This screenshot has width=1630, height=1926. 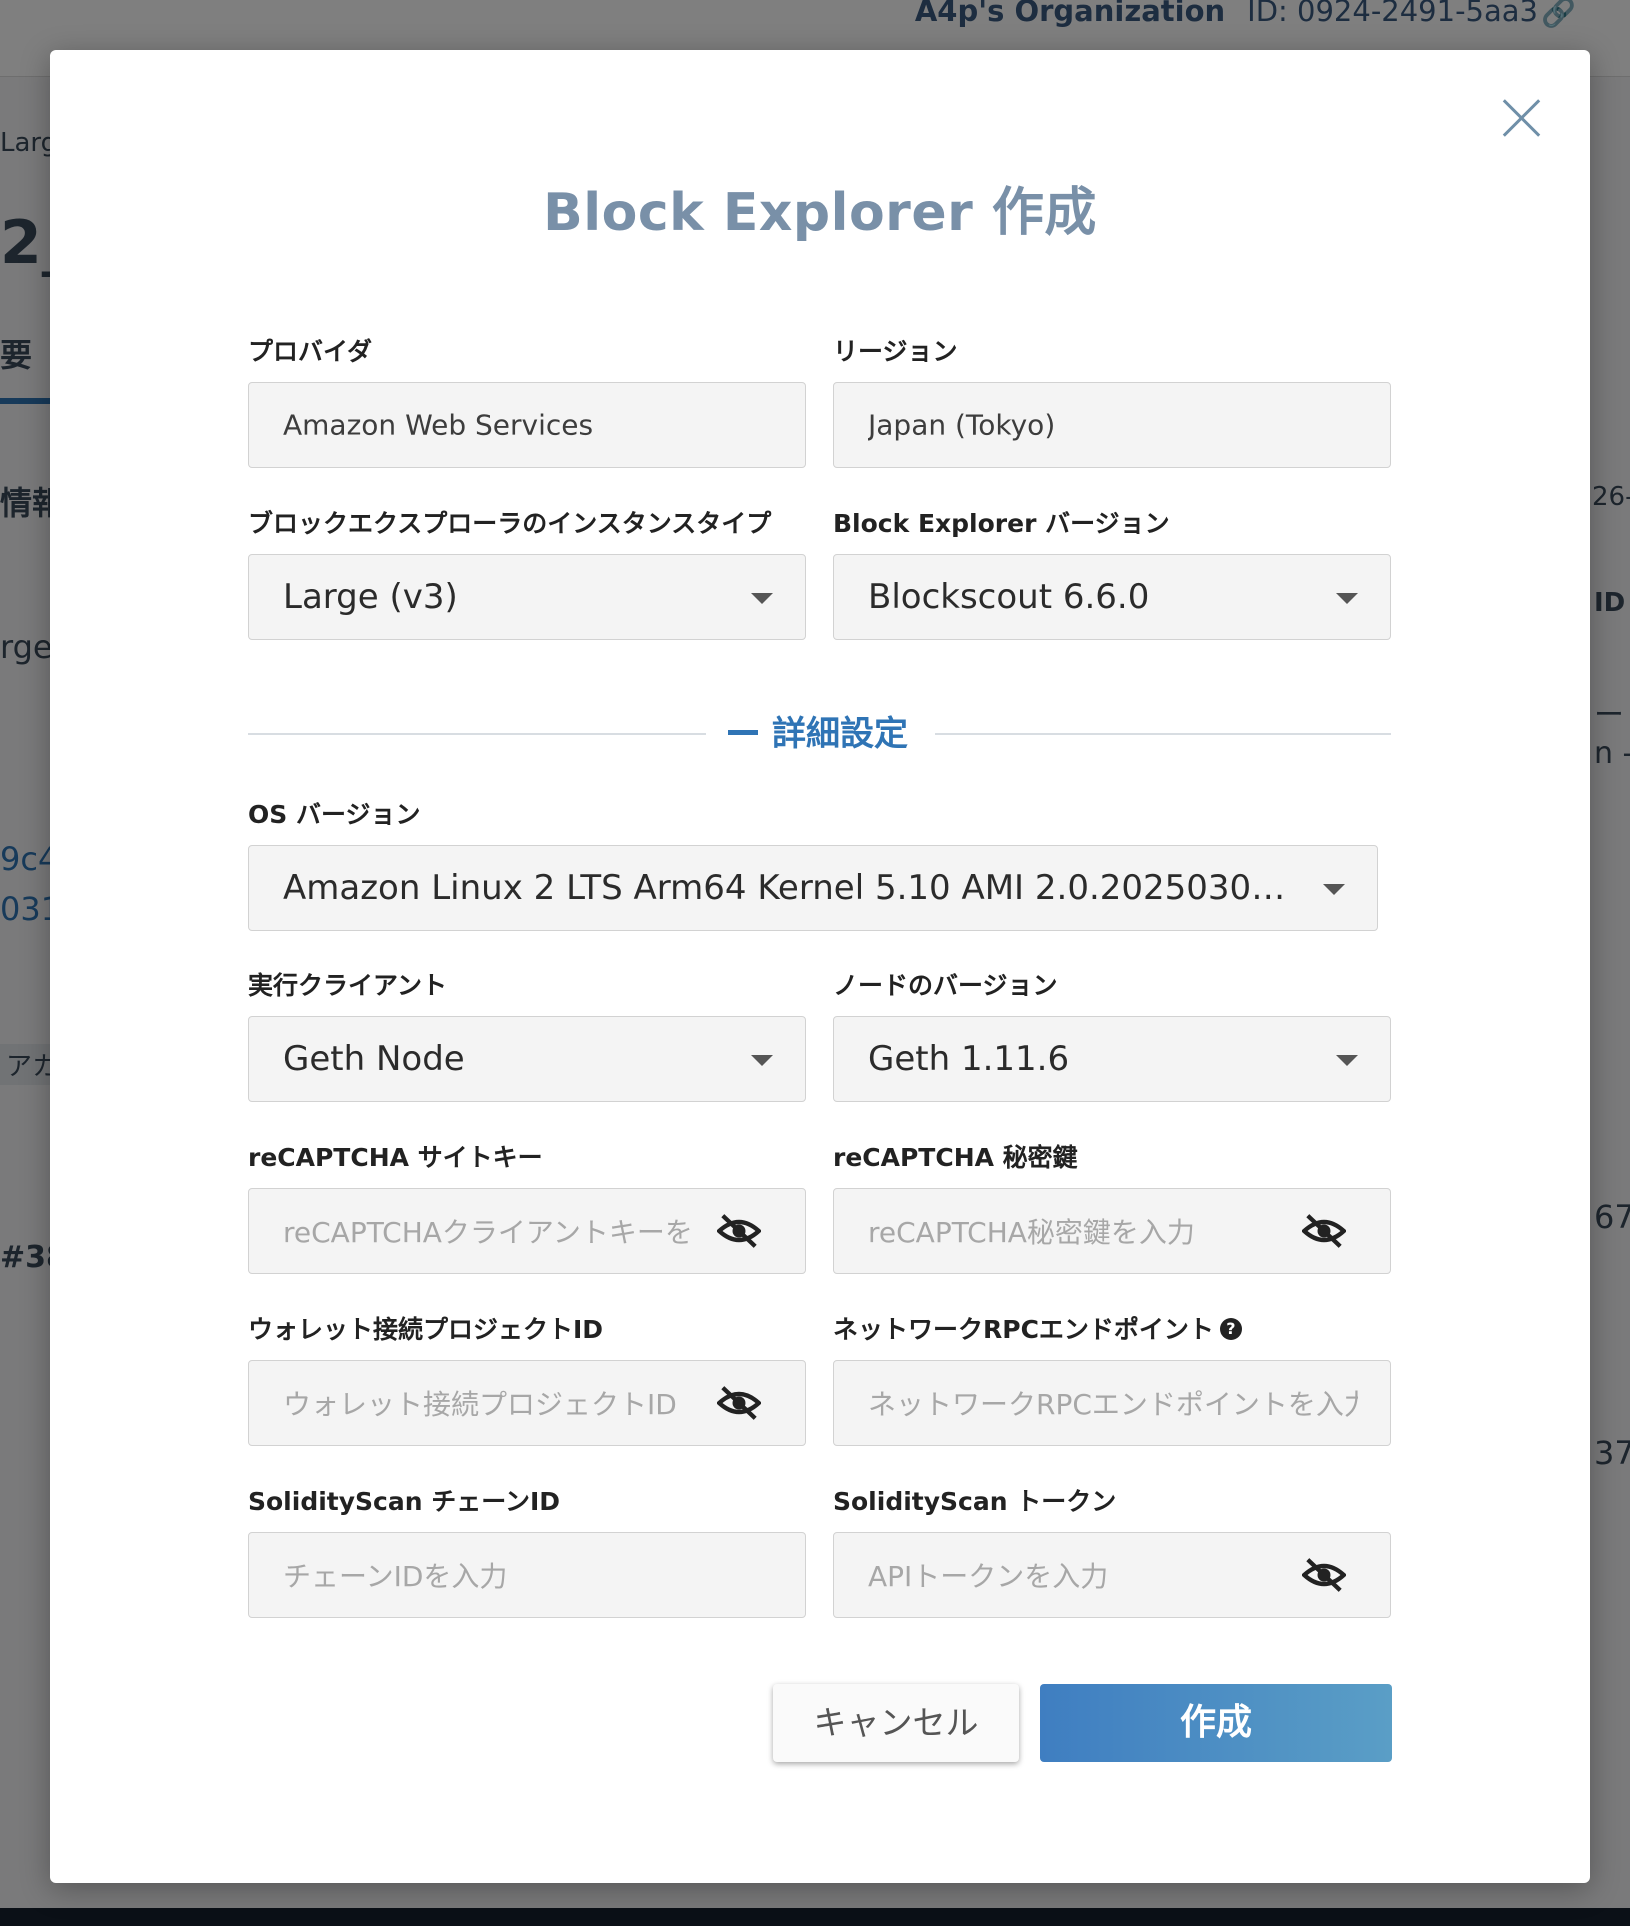 What do you see at coordinates (895, 351) in the screenshot?
I see `region-label: リージョン` at bounding box center [895, 351].